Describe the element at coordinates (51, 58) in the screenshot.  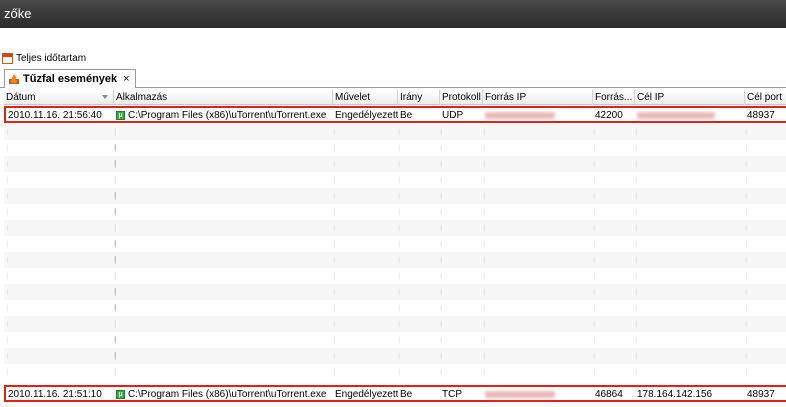
I see `time-period-selector: Teljes időtartam` at that location.